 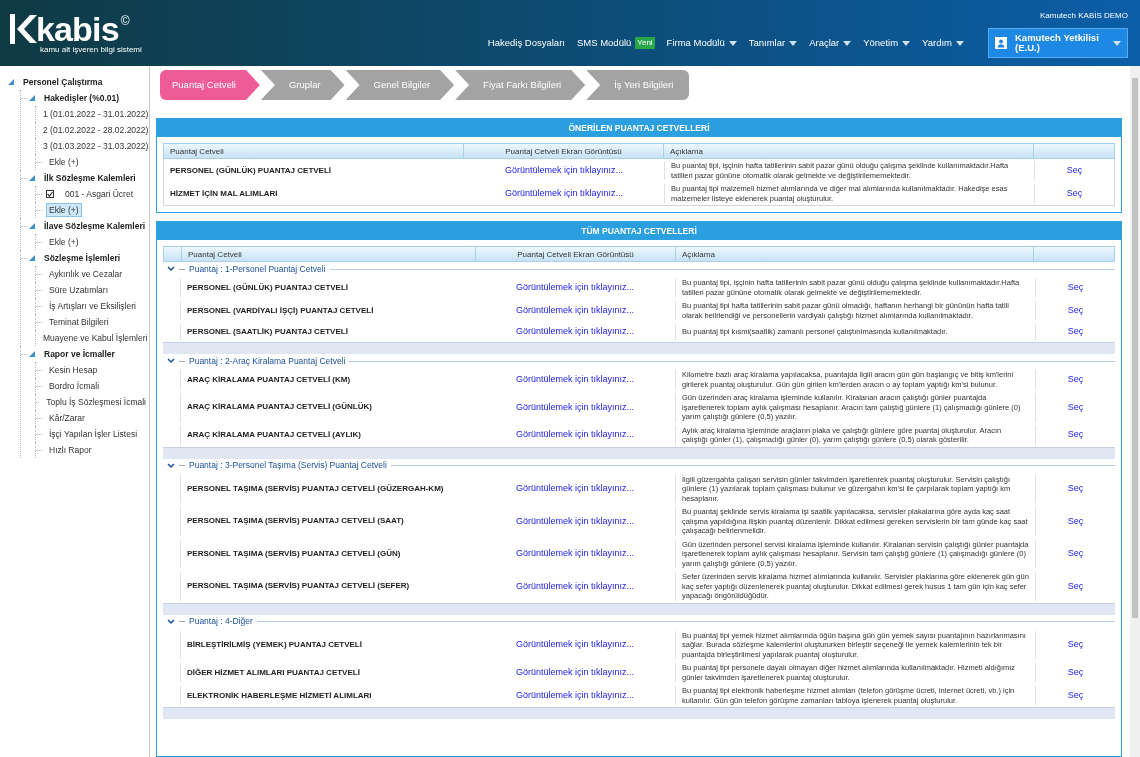 What do you see at coordinates (639, 231) in the screenshot?
I see `panel-title: TÜM PUANTAJ CETVELLERİ` at bounding box center [639, 231].